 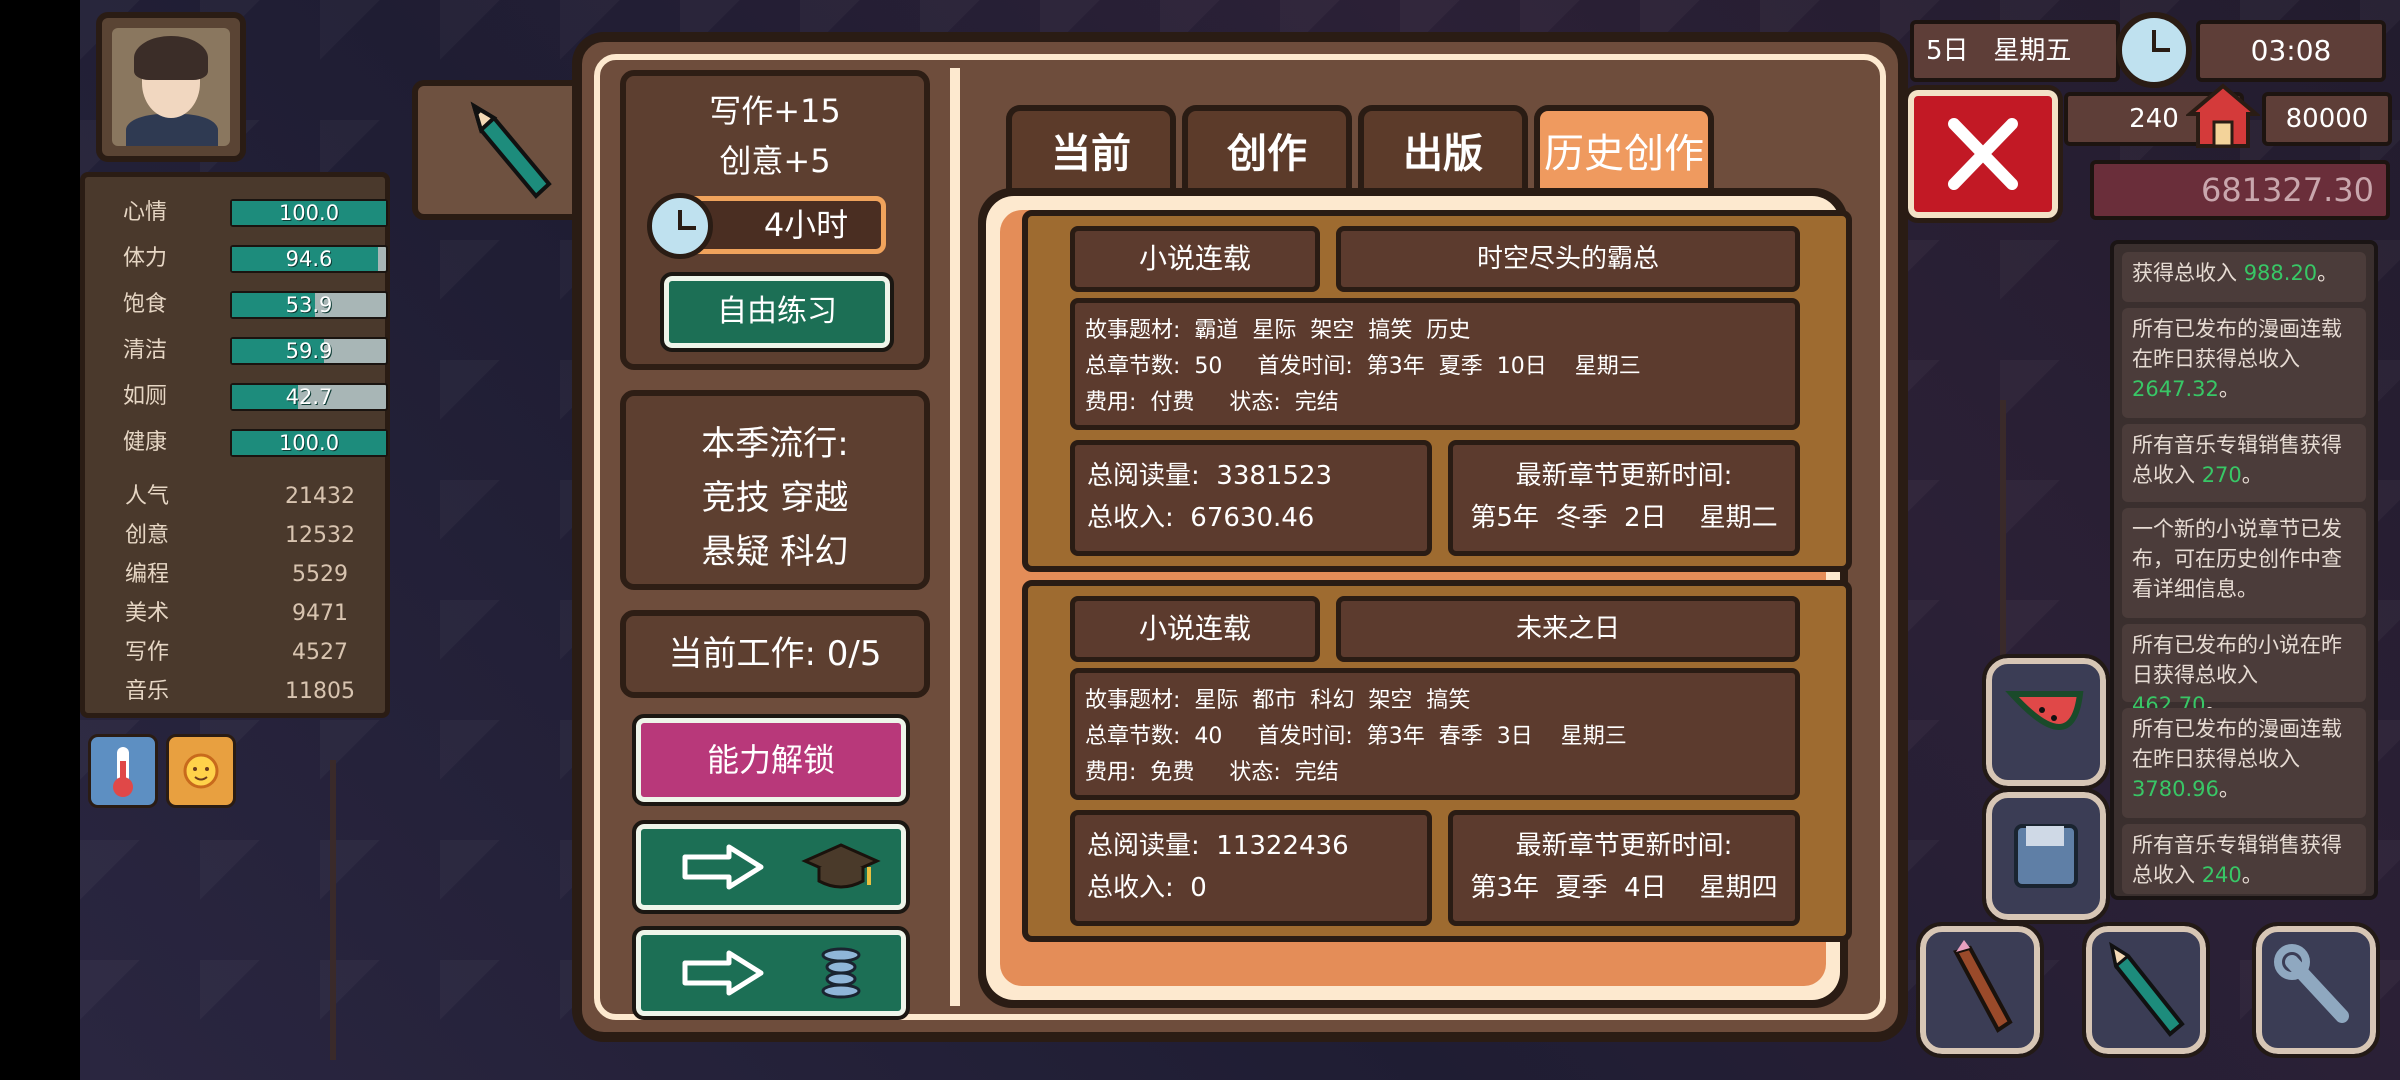 I want to click on sun-icon, so click(x=201, y=771).